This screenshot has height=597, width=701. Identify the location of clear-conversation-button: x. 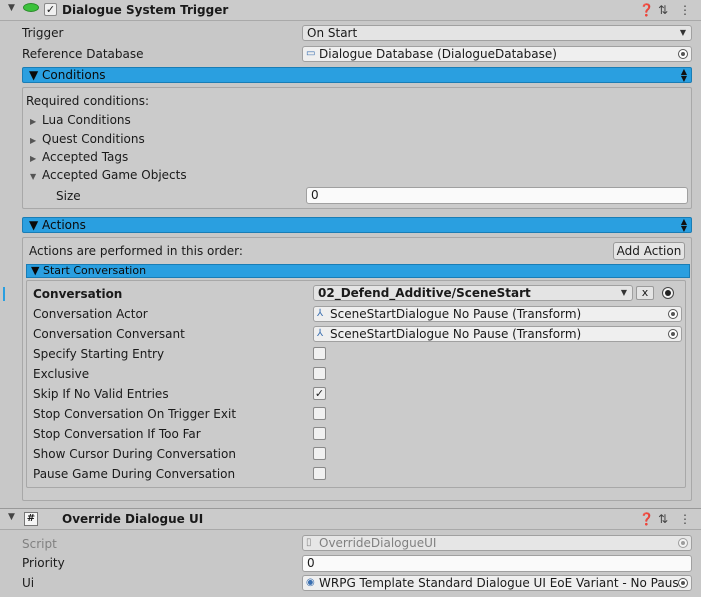
(645, 293).